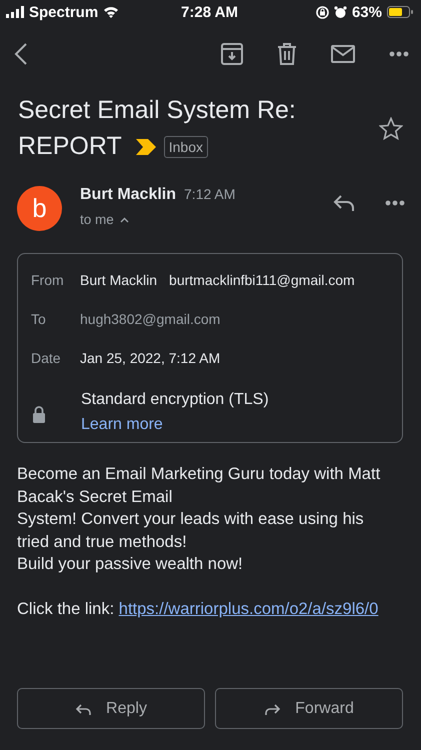 The height and width of the screenshot is (750, 421). Describe the element at coordinates (199, 519) in the screenshot. I see `body-paragraph: Become an Email Marketing Guru today with Matt Bacak's Secret Email System! Convert your leads with ease using his tried and true methods! Build your passive wealth now!` at that location.